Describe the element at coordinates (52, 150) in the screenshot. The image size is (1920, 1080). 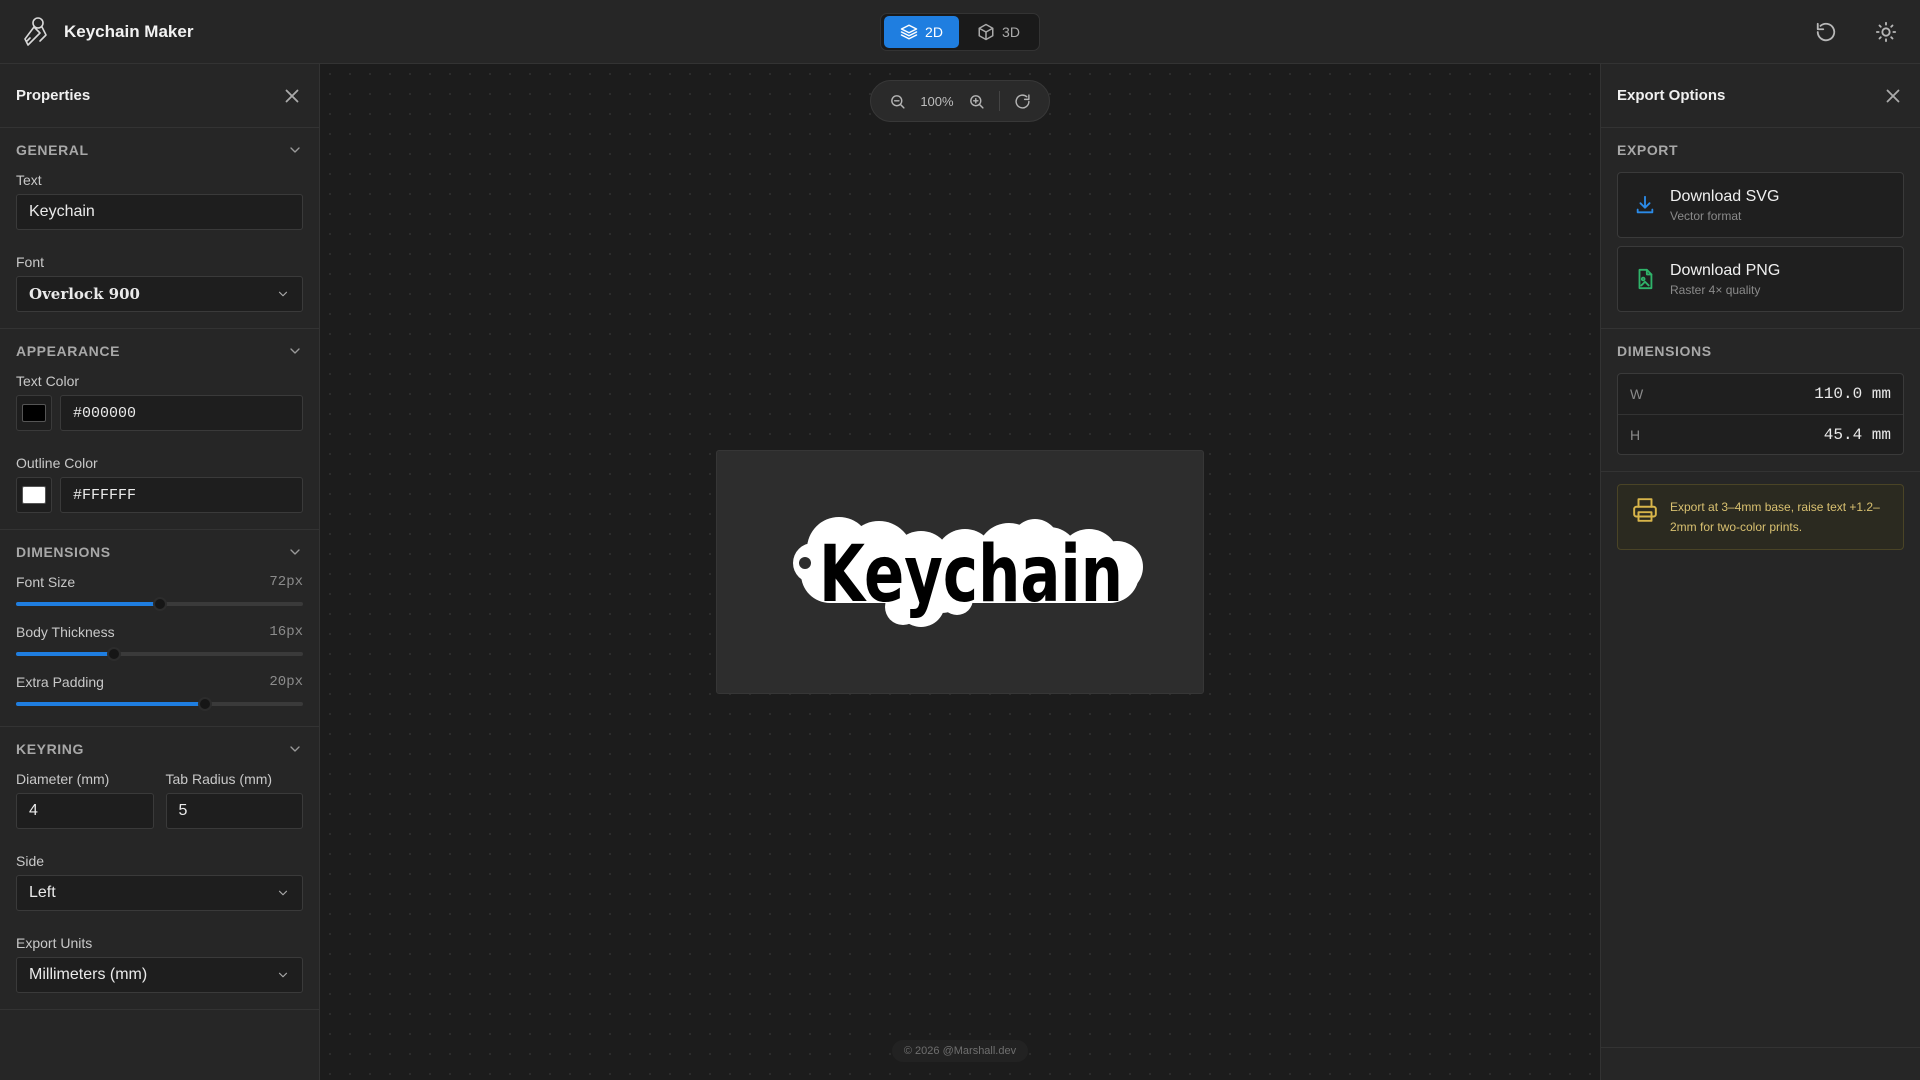
I see `general-heading: GENERAL` at that location.